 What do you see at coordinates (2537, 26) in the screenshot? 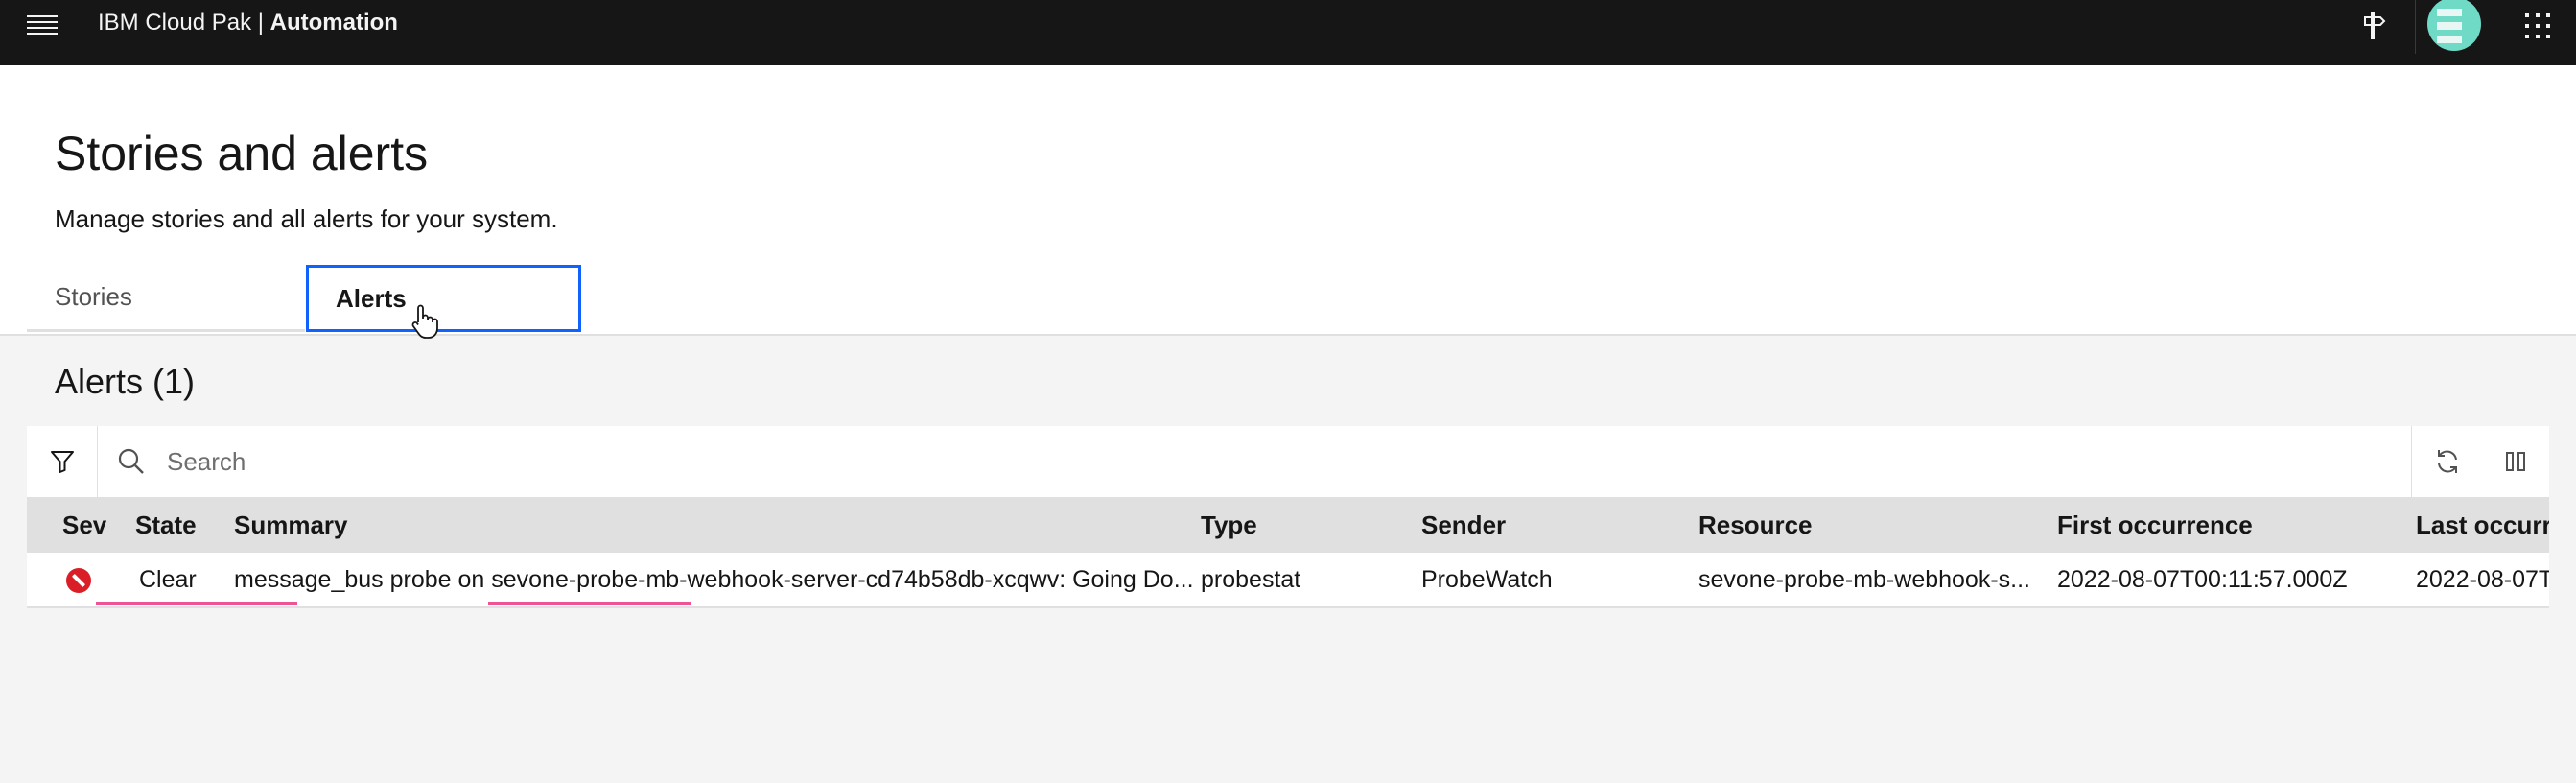
I see `app-switcher-icon` at bounding box center [2537, 26].